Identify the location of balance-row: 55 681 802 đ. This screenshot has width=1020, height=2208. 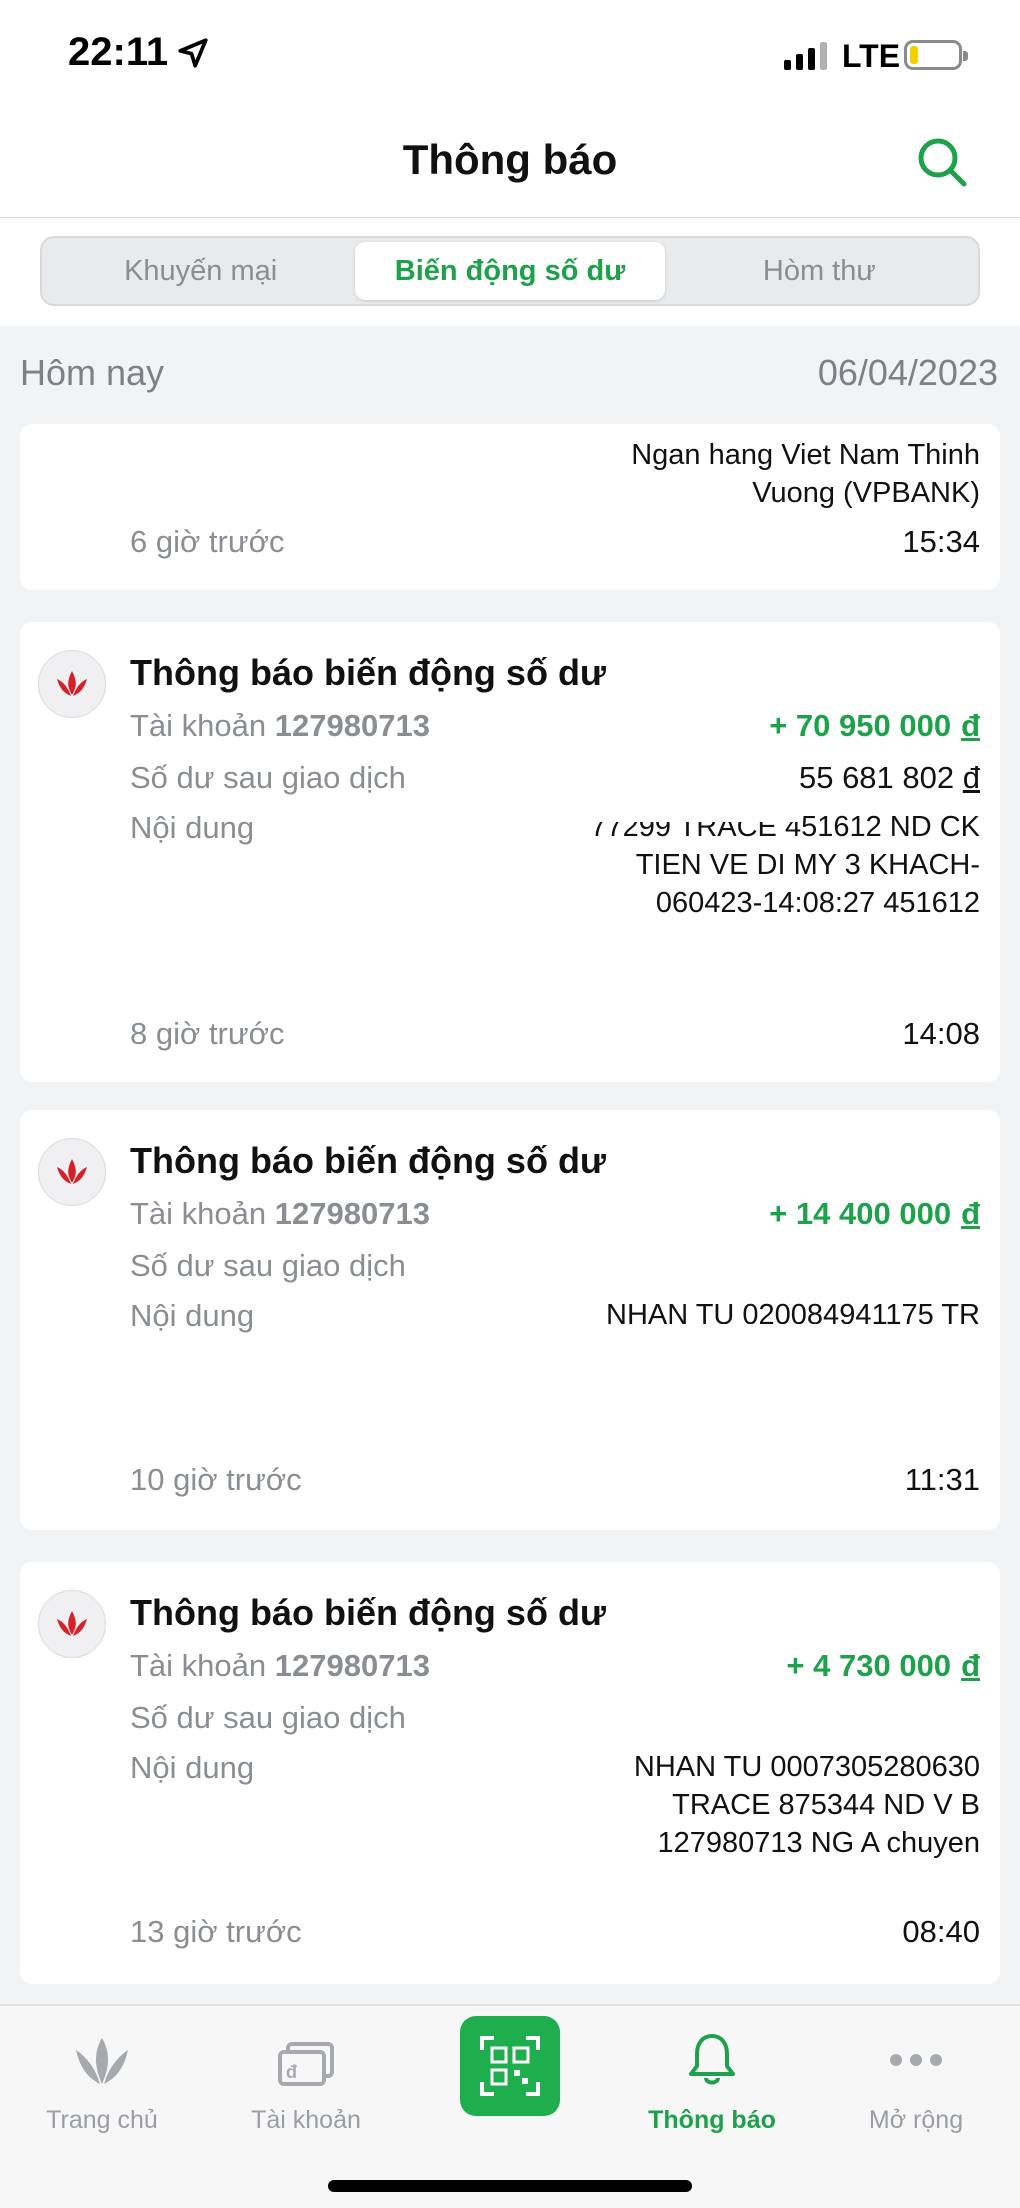
(889, 778).